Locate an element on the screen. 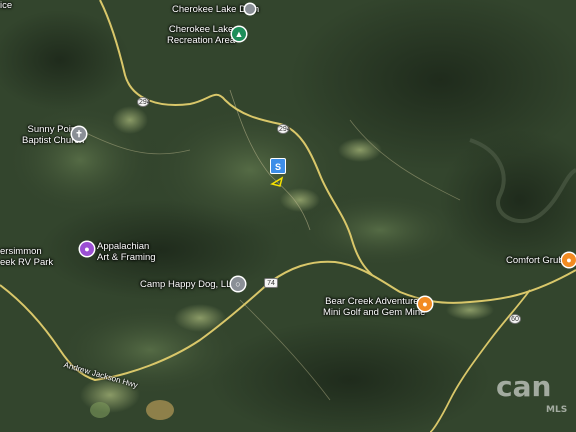 This screenshot has height=432, width=576. watermark-sub: MLS is located at coordinates (557, 410).